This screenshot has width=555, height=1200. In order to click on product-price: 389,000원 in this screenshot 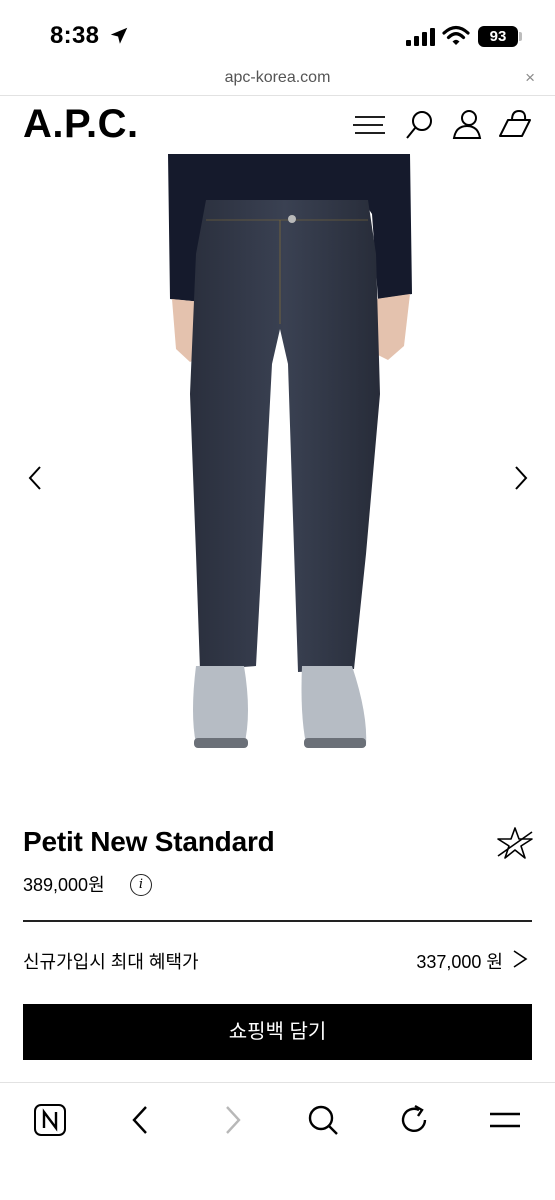, I will do `click(64, 885)`.